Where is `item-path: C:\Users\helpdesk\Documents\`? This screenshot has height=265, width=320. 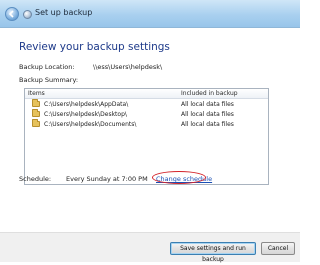 item-path: C:\Users\helpdesk\Documents\ is located at coordinates (90, 124).